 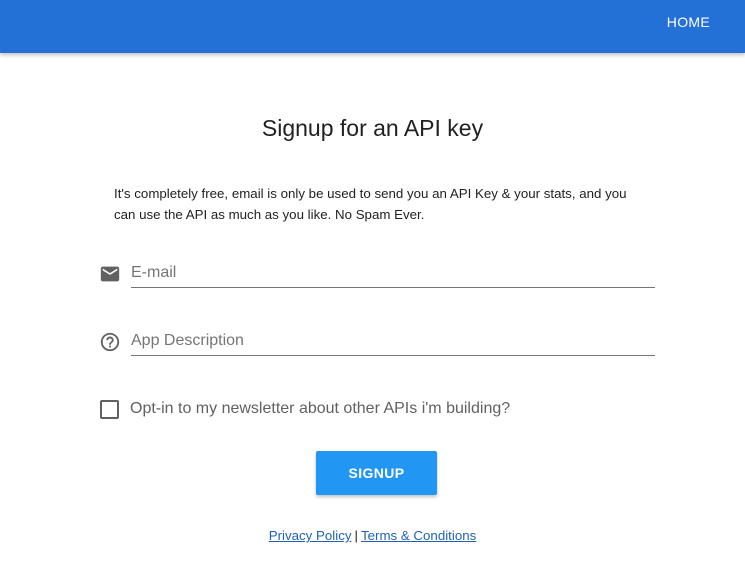 What do you see at coordinates (372, 128) in the screenshot?
I see `page-title: Signup for an API key` at bounding box center [372, 128].